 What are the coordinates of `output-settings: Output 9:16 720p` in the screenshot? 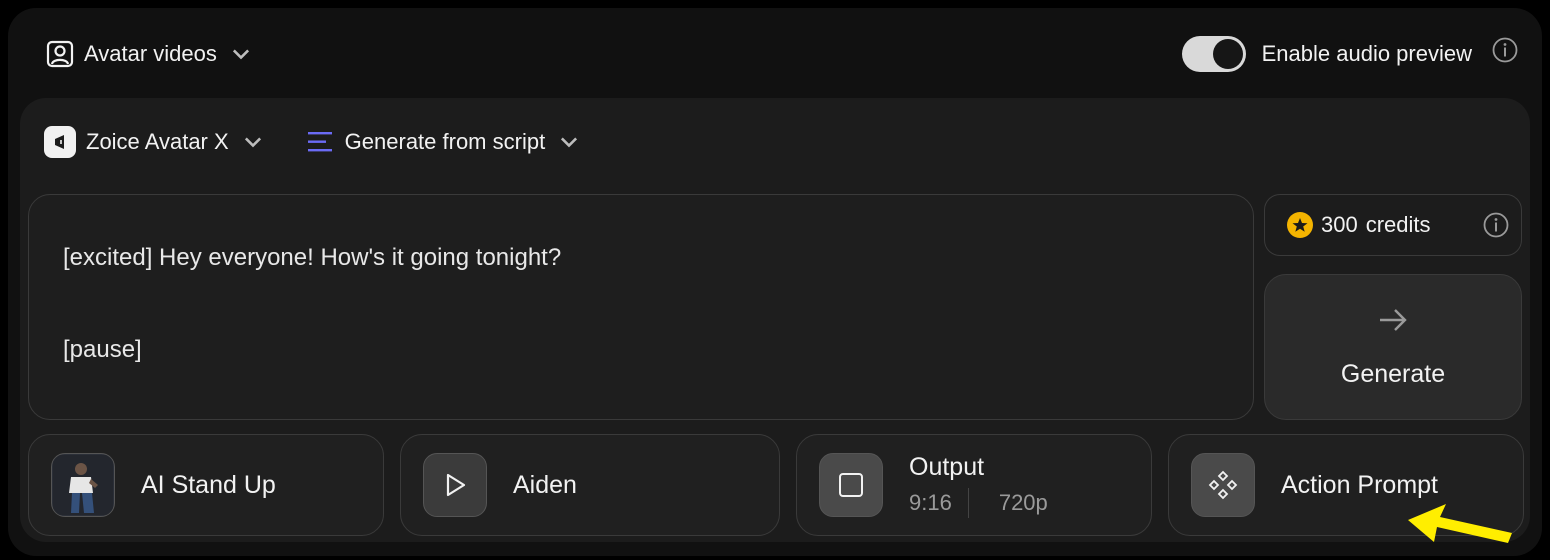 It's located at (974, 485).